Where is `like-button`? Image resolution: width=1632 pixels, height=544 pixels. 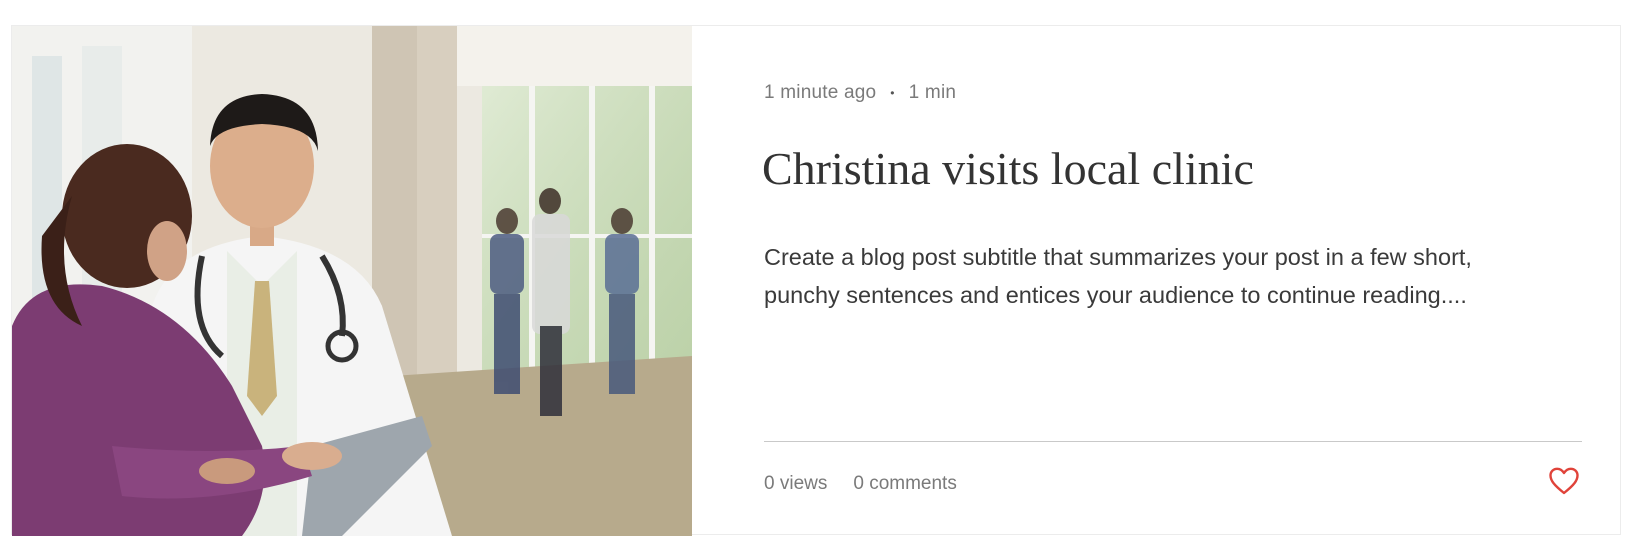 like-button is located at coordinates (1564, 481).